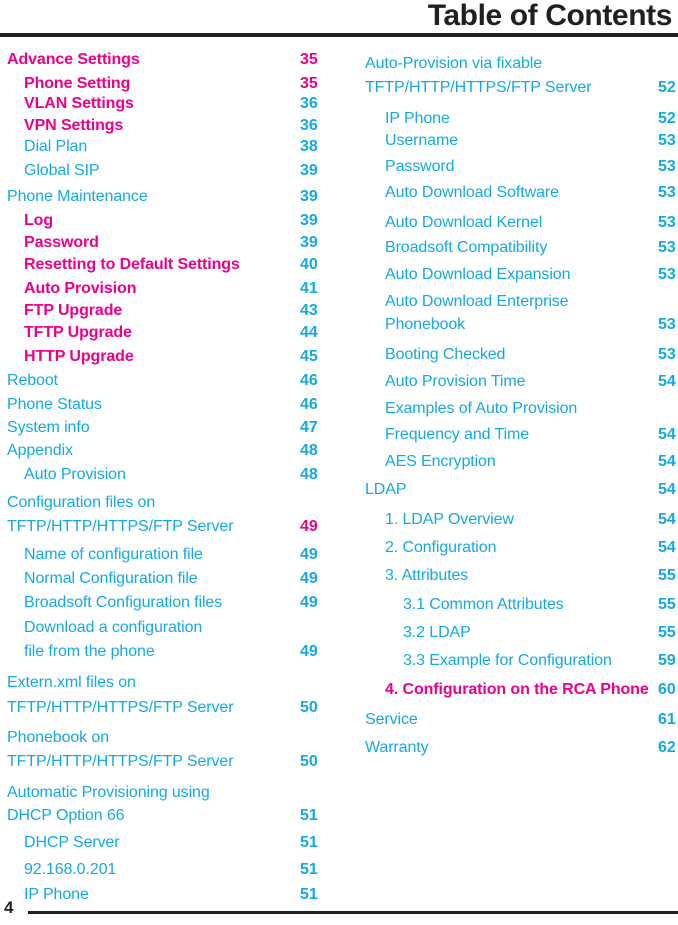  What do you see at coordinates (511, 325) in the screenshot?
I see `toc-entry-phonebook: Phonebook 53` at bounding box center [511, 325].